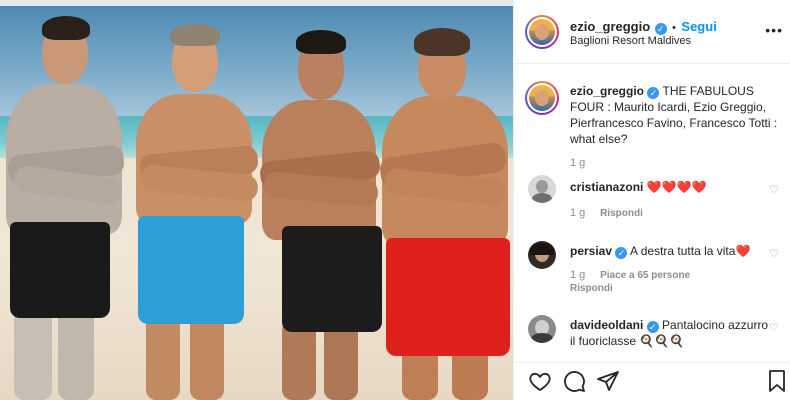 This screenshot has height=400, width=790. I want to click on comment-meta: 1 g Piace a 65 persone, so click(630, 275).